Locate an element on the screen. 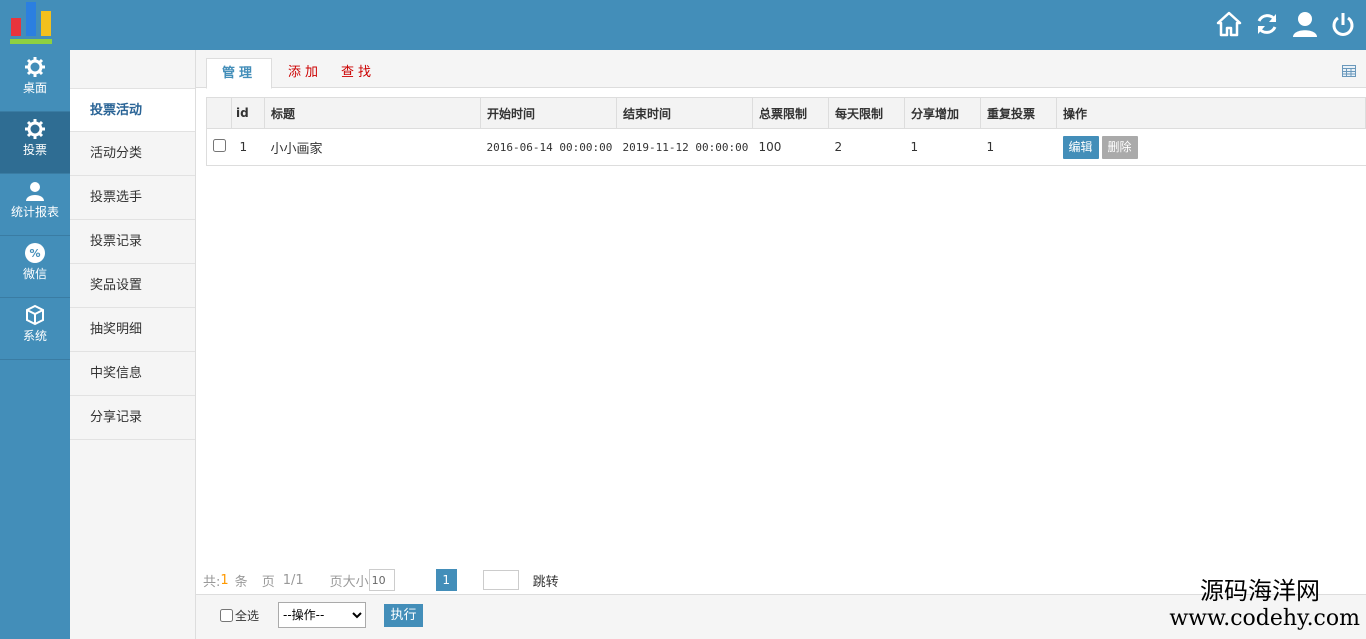 The image size is (1366, 639). page-label: 页 is located at coordinates (268, 582).